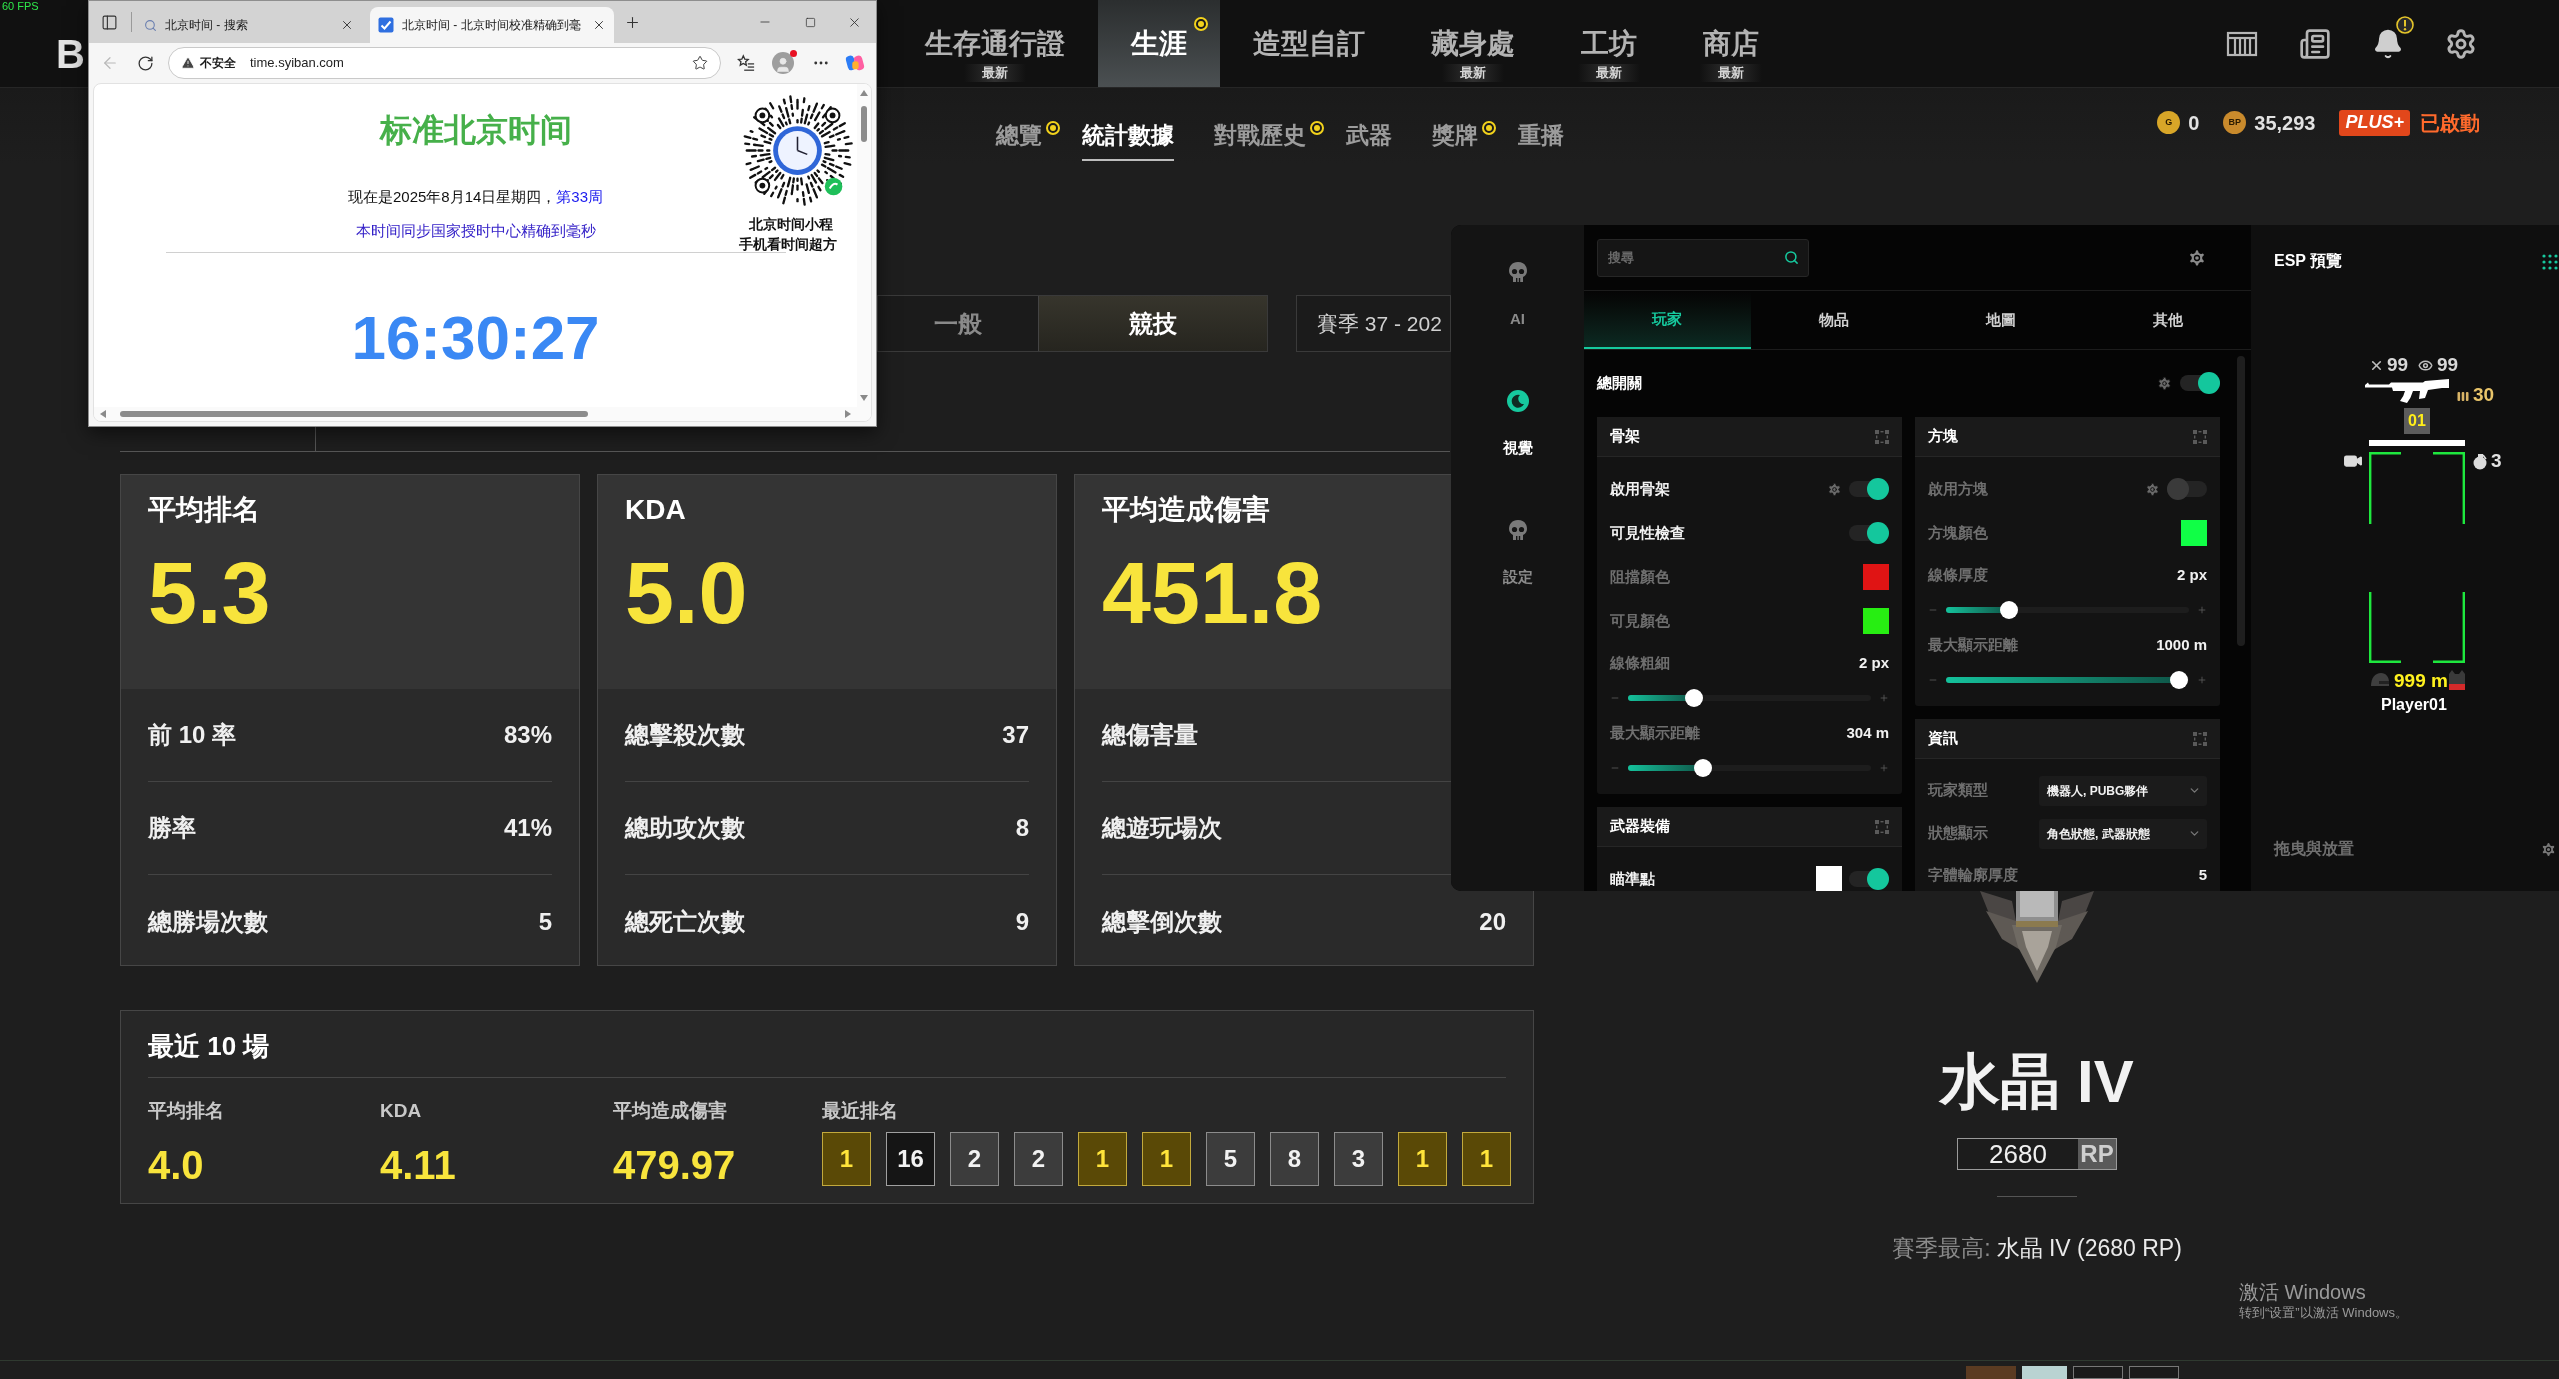 Image resolution: width=2559 pixels, height=1379 pixels. Describe the element at coordinates (1517, 547) in the screenshot. I see `sidebar-tab: 設定` at that location.